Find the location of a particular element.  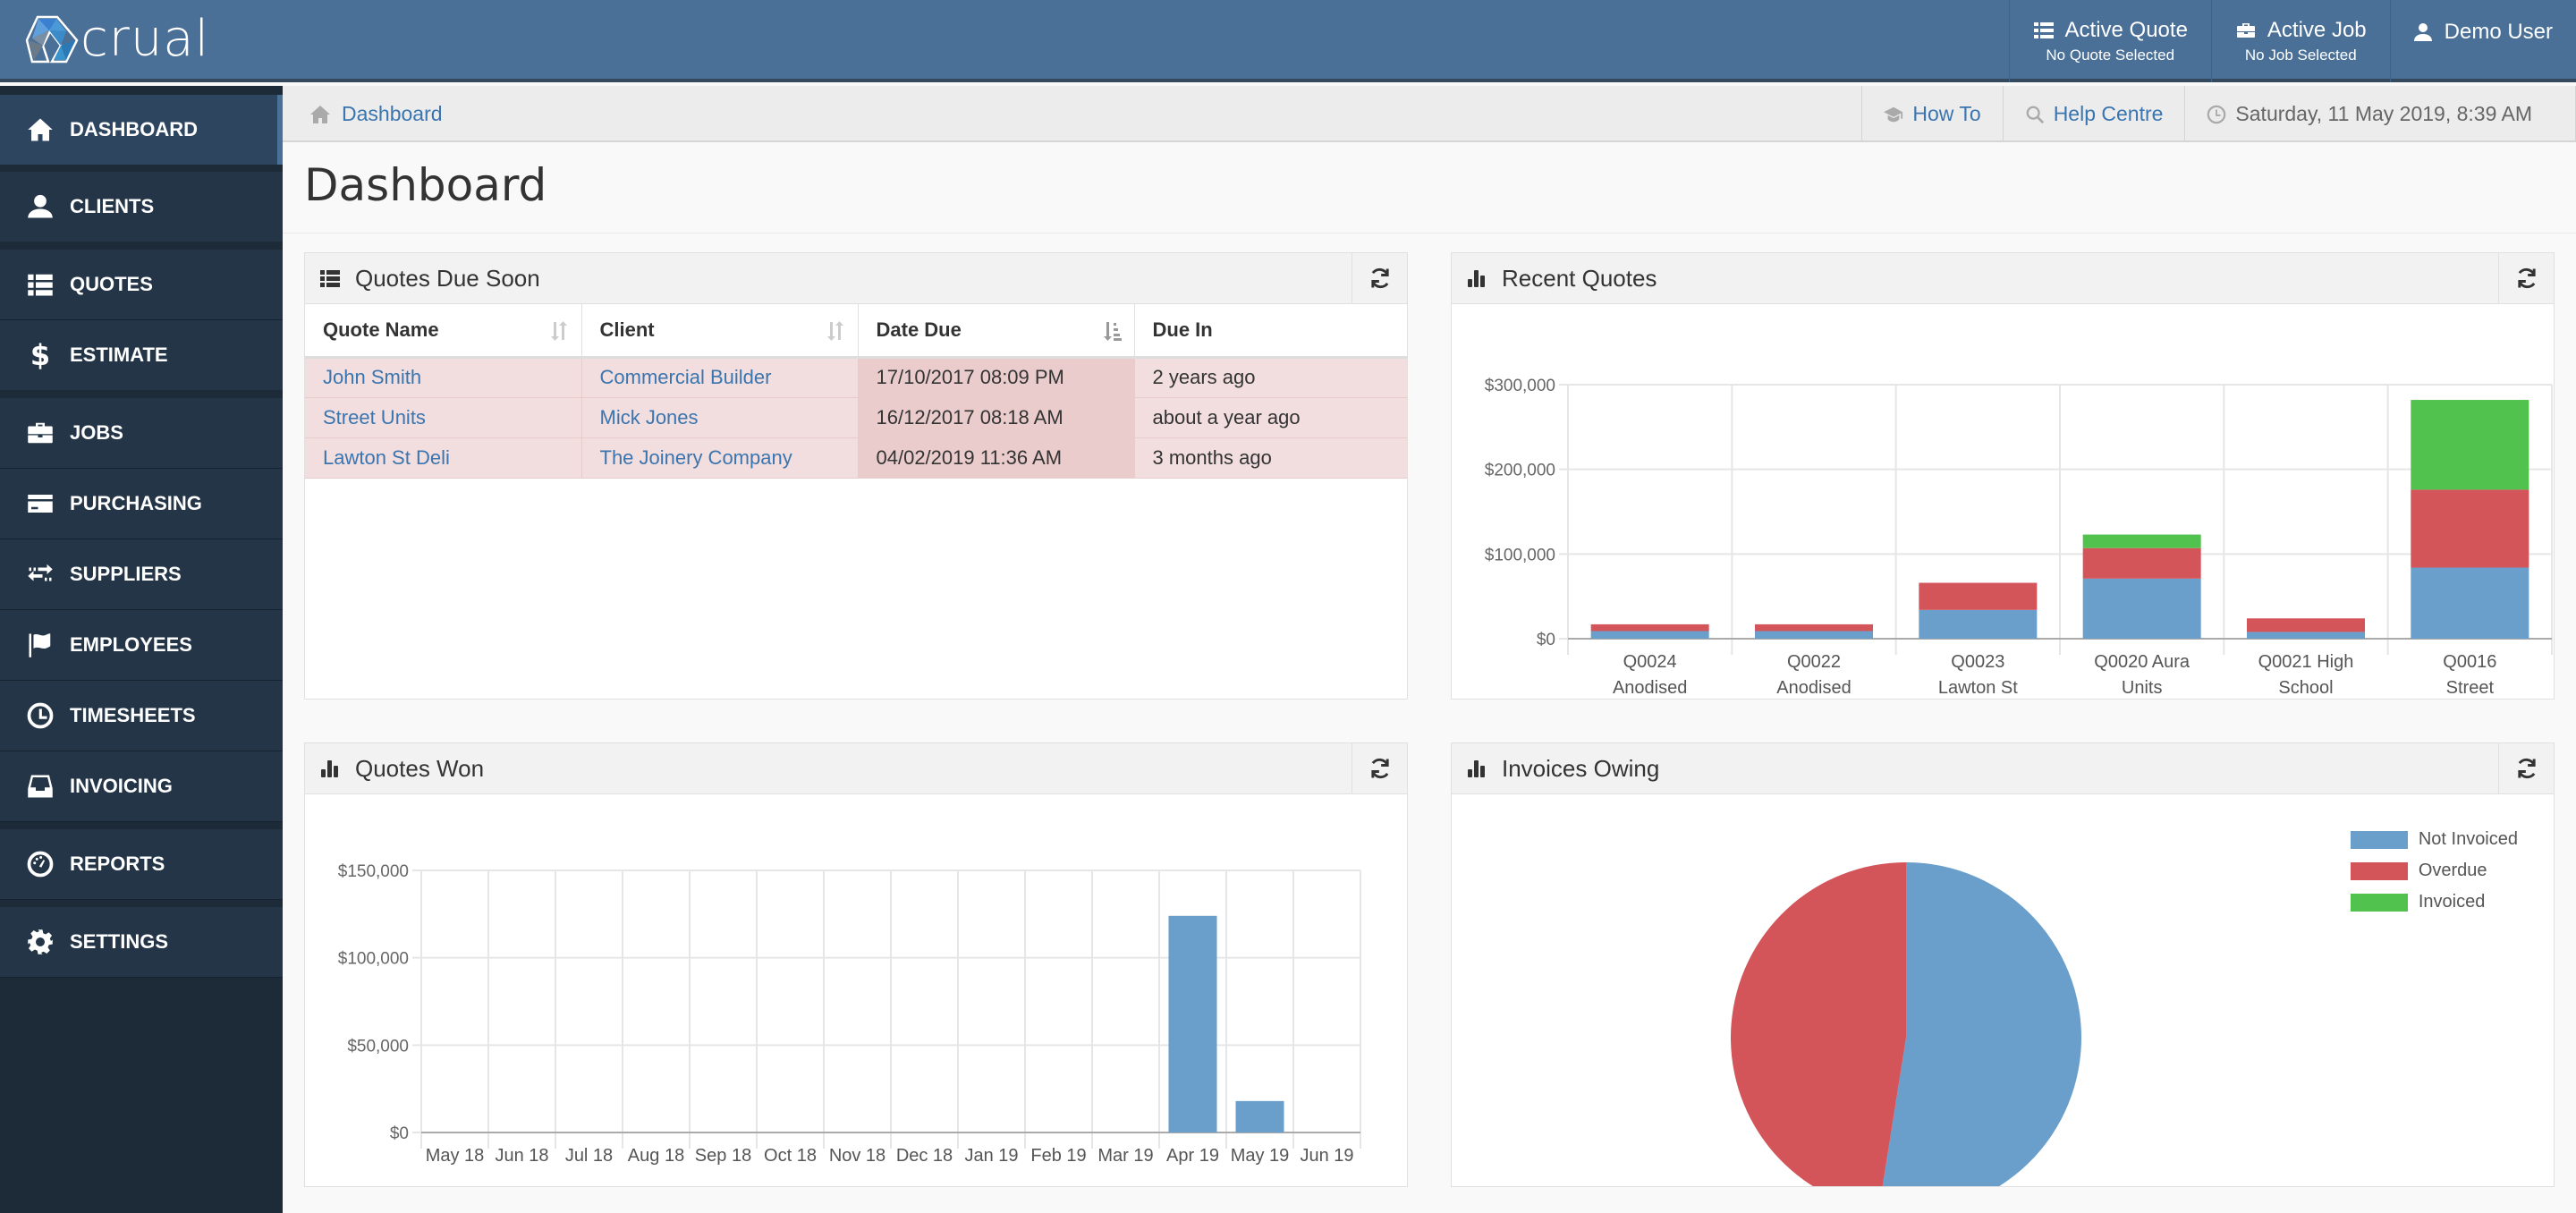

legend-label: Invoiced is located at coordinates (2452, 902).